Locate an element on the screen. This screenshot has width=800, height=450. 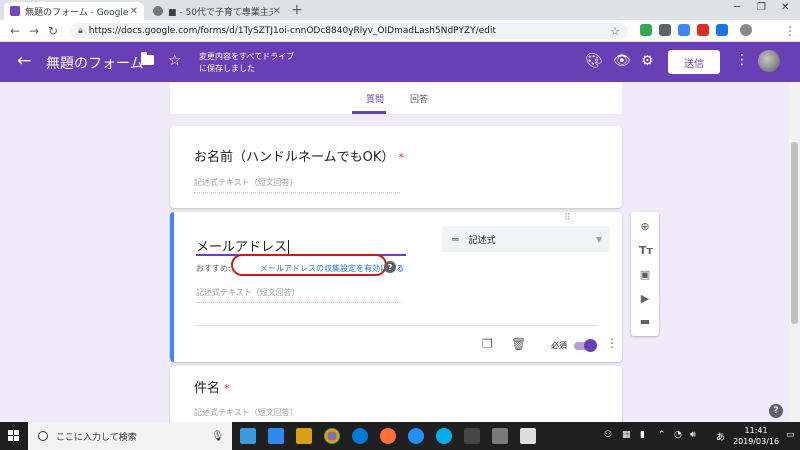
cortana-icon is located at coordinates (43, 436).